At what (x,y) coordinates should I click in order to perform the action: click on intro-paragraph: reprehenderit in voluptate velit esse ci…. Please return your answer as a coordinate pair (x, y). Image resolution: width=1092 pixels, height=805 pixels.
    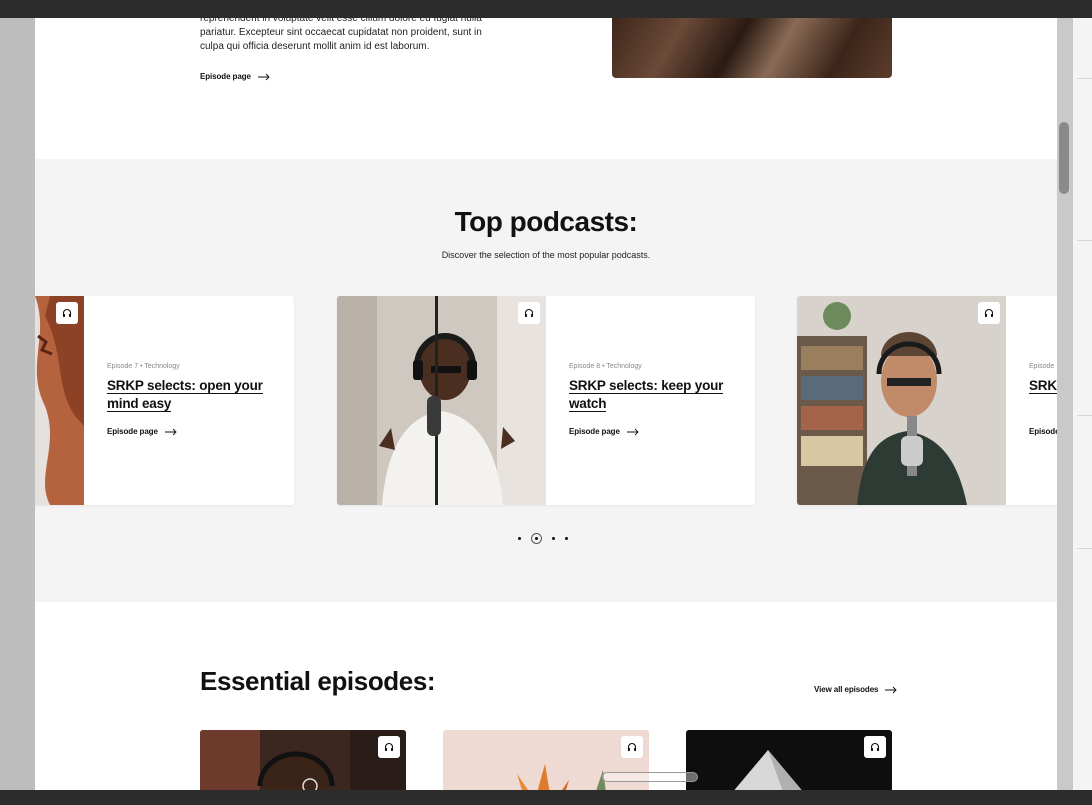
    Looking at the image, I should click on (341, 35).